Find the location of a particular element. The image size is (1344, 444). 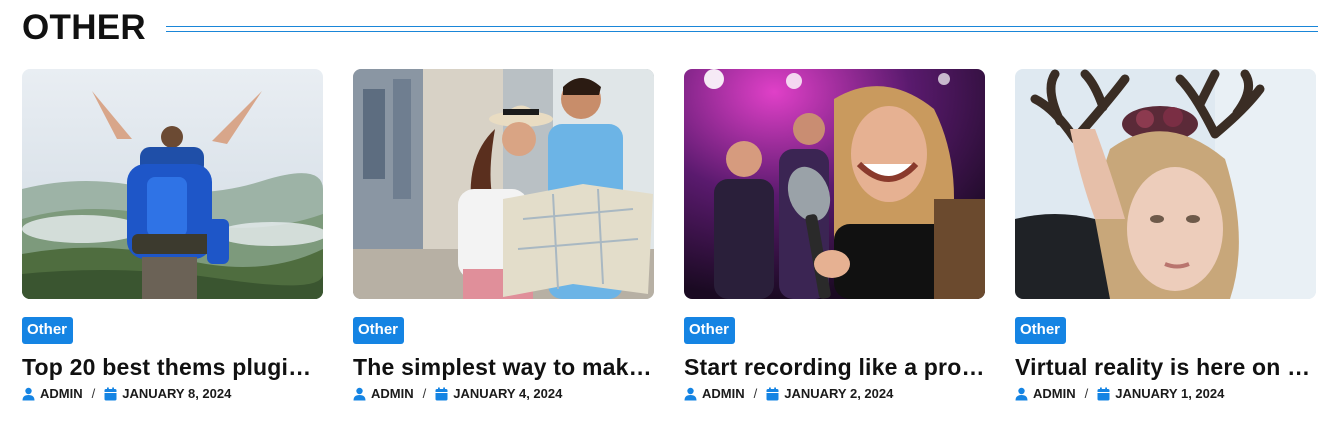

section-header: OTHER is located at coordinates (670, 28).